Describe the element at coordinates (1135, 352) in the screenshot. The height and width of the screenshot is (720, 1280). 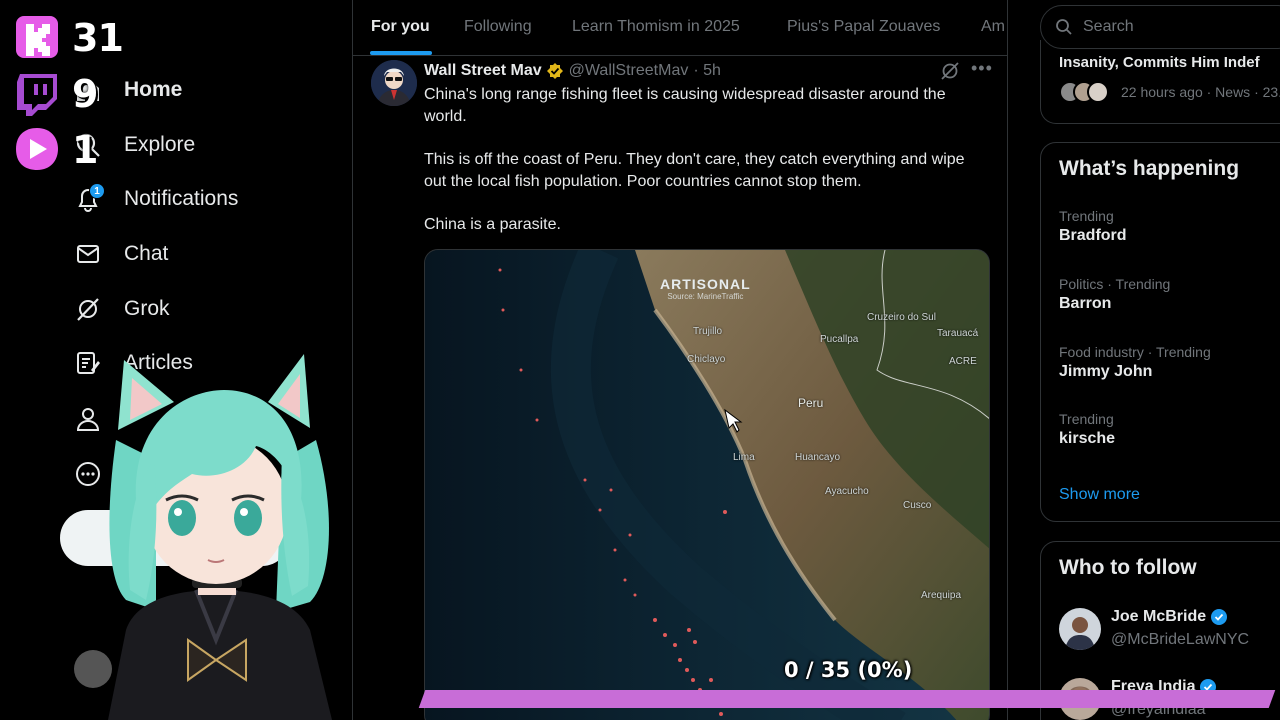
I see `trend-meta: Food industry · Trending` at that location.